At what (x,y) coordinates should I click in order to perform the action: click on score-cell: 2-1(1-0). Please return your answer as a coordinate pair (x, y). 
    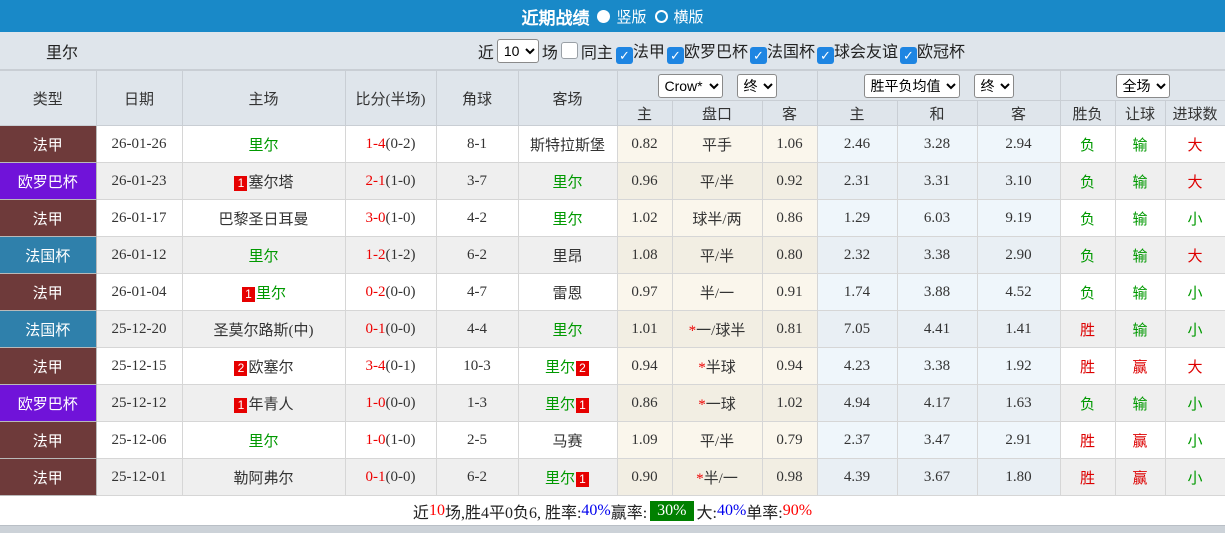
    Looking at the image, I should click on (390, 181).